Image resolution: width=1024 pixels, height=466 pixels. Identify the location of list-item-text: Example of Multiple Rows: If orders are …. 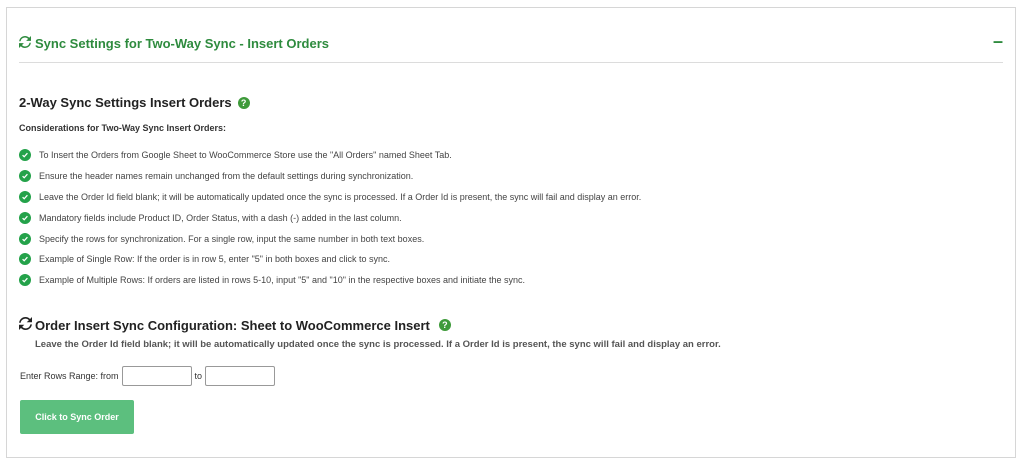
(282, 280).